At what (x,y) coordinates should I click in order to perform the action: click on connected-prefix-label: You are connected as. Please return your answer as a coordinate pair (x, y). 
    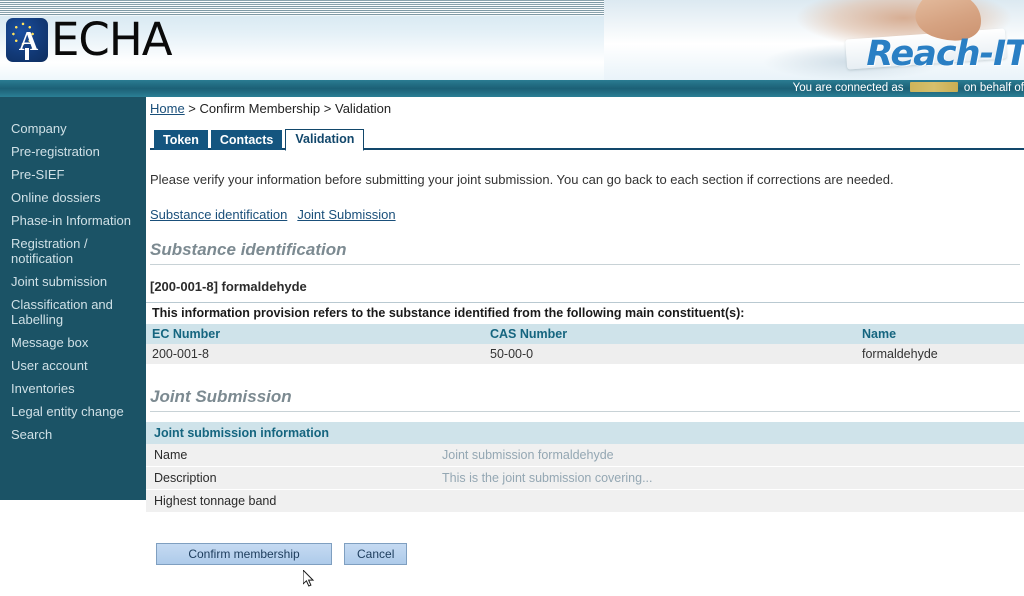
    Looking at the image, I should click on (848, 88).